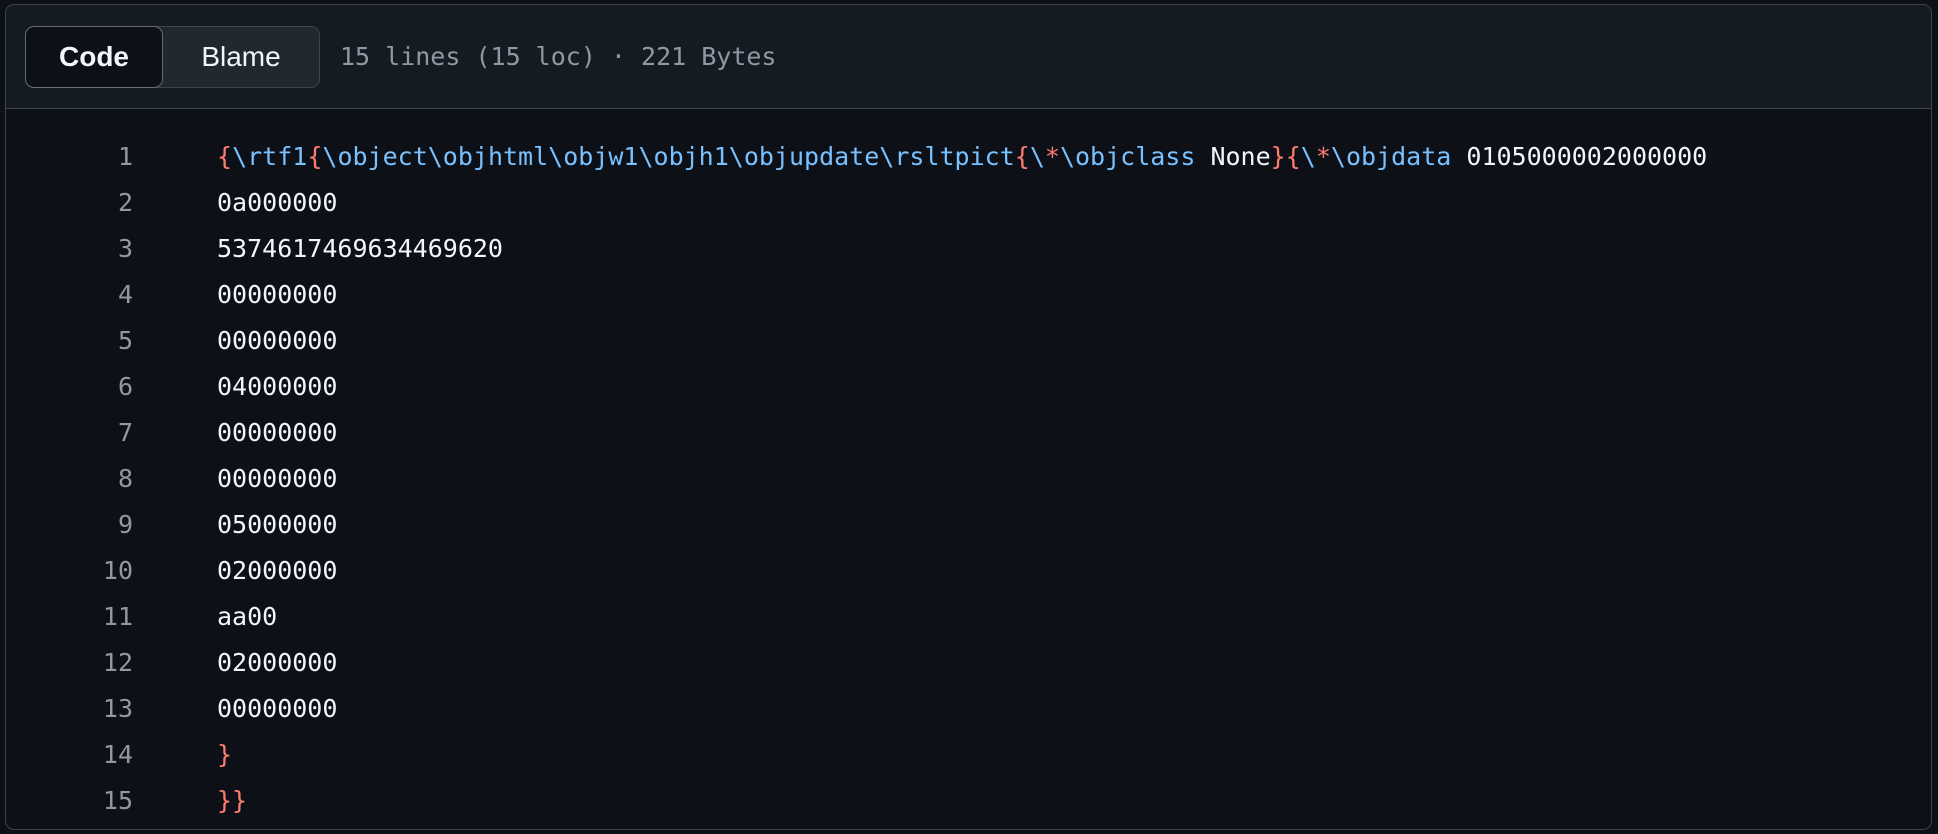 The height and width of the screenshot is (834, 1938). What do you see at coordinates (968, 662) in the screenshot?
I see `code-line: 12 02000000` at bounding box center [968, 662].